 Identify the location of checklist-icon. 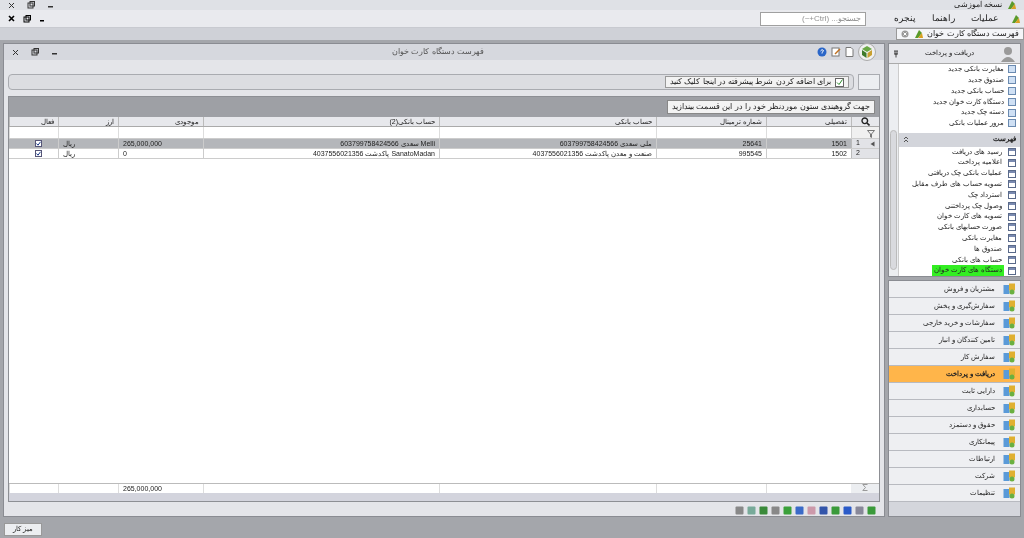
(839, 82).